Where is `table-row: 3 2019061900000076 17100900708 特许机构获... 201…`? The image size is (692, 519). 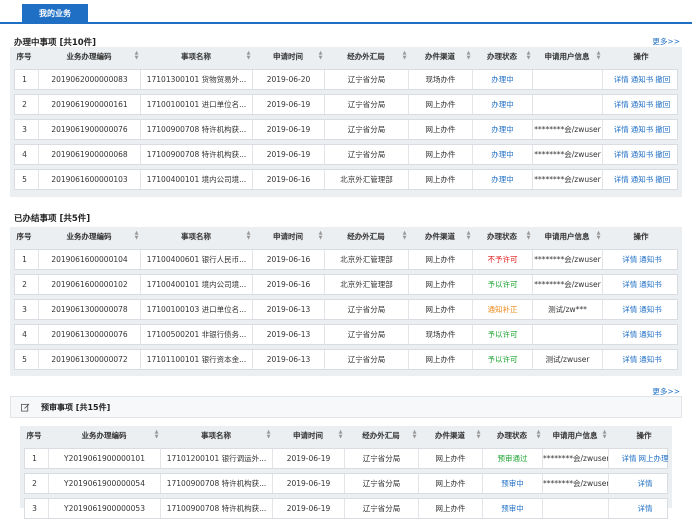
table-row: 3 2019061900000076 17100900708 特许机构获... 201… is located at coordinates (346, 129).